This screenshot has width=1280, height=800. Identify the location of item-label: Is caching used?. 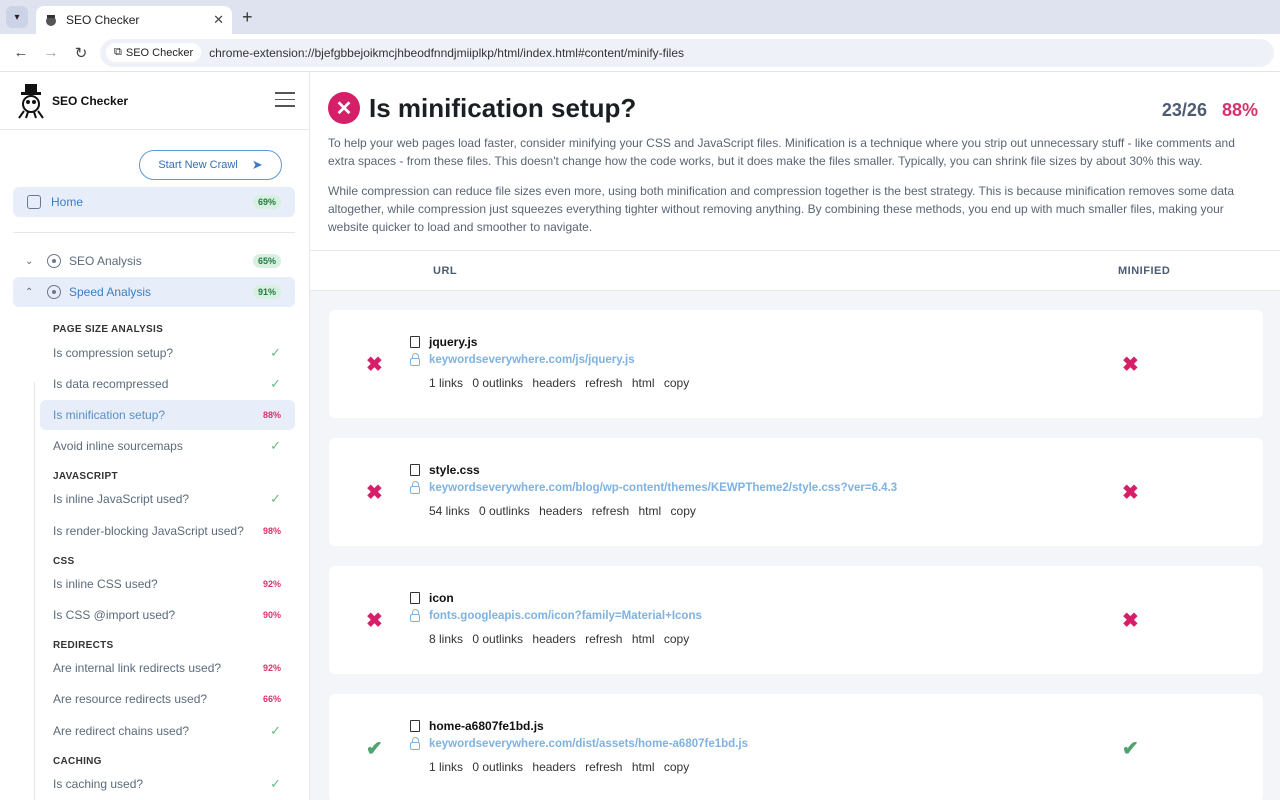
(98, 784).